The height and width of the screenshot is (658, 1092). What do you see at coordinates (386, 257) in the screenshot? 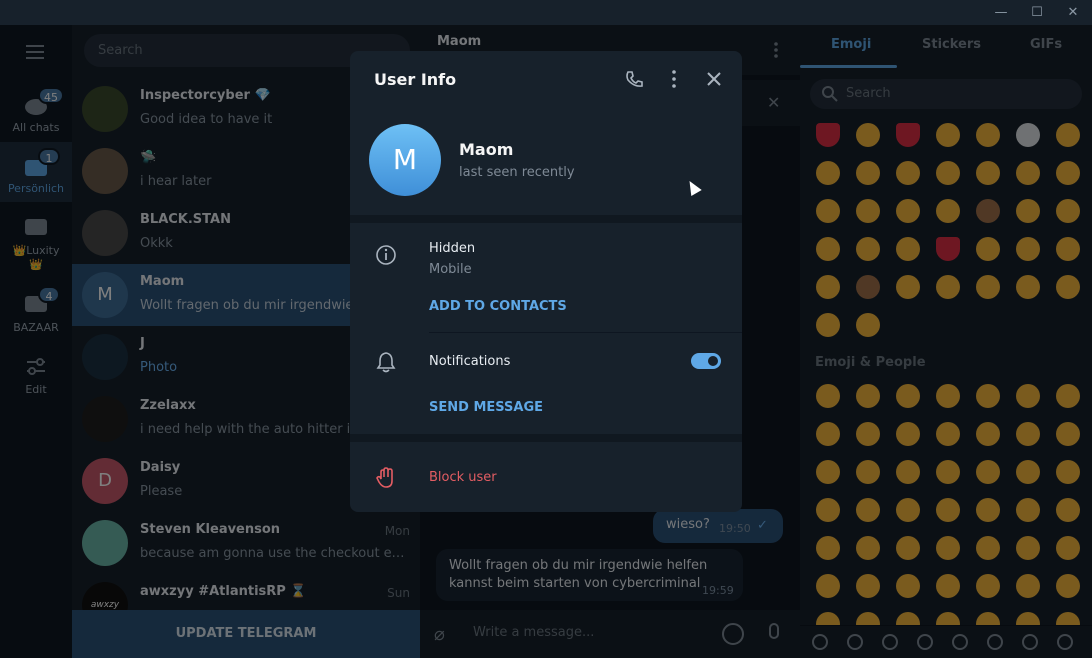
I see `info-icon` at bounding box center [386, 257].